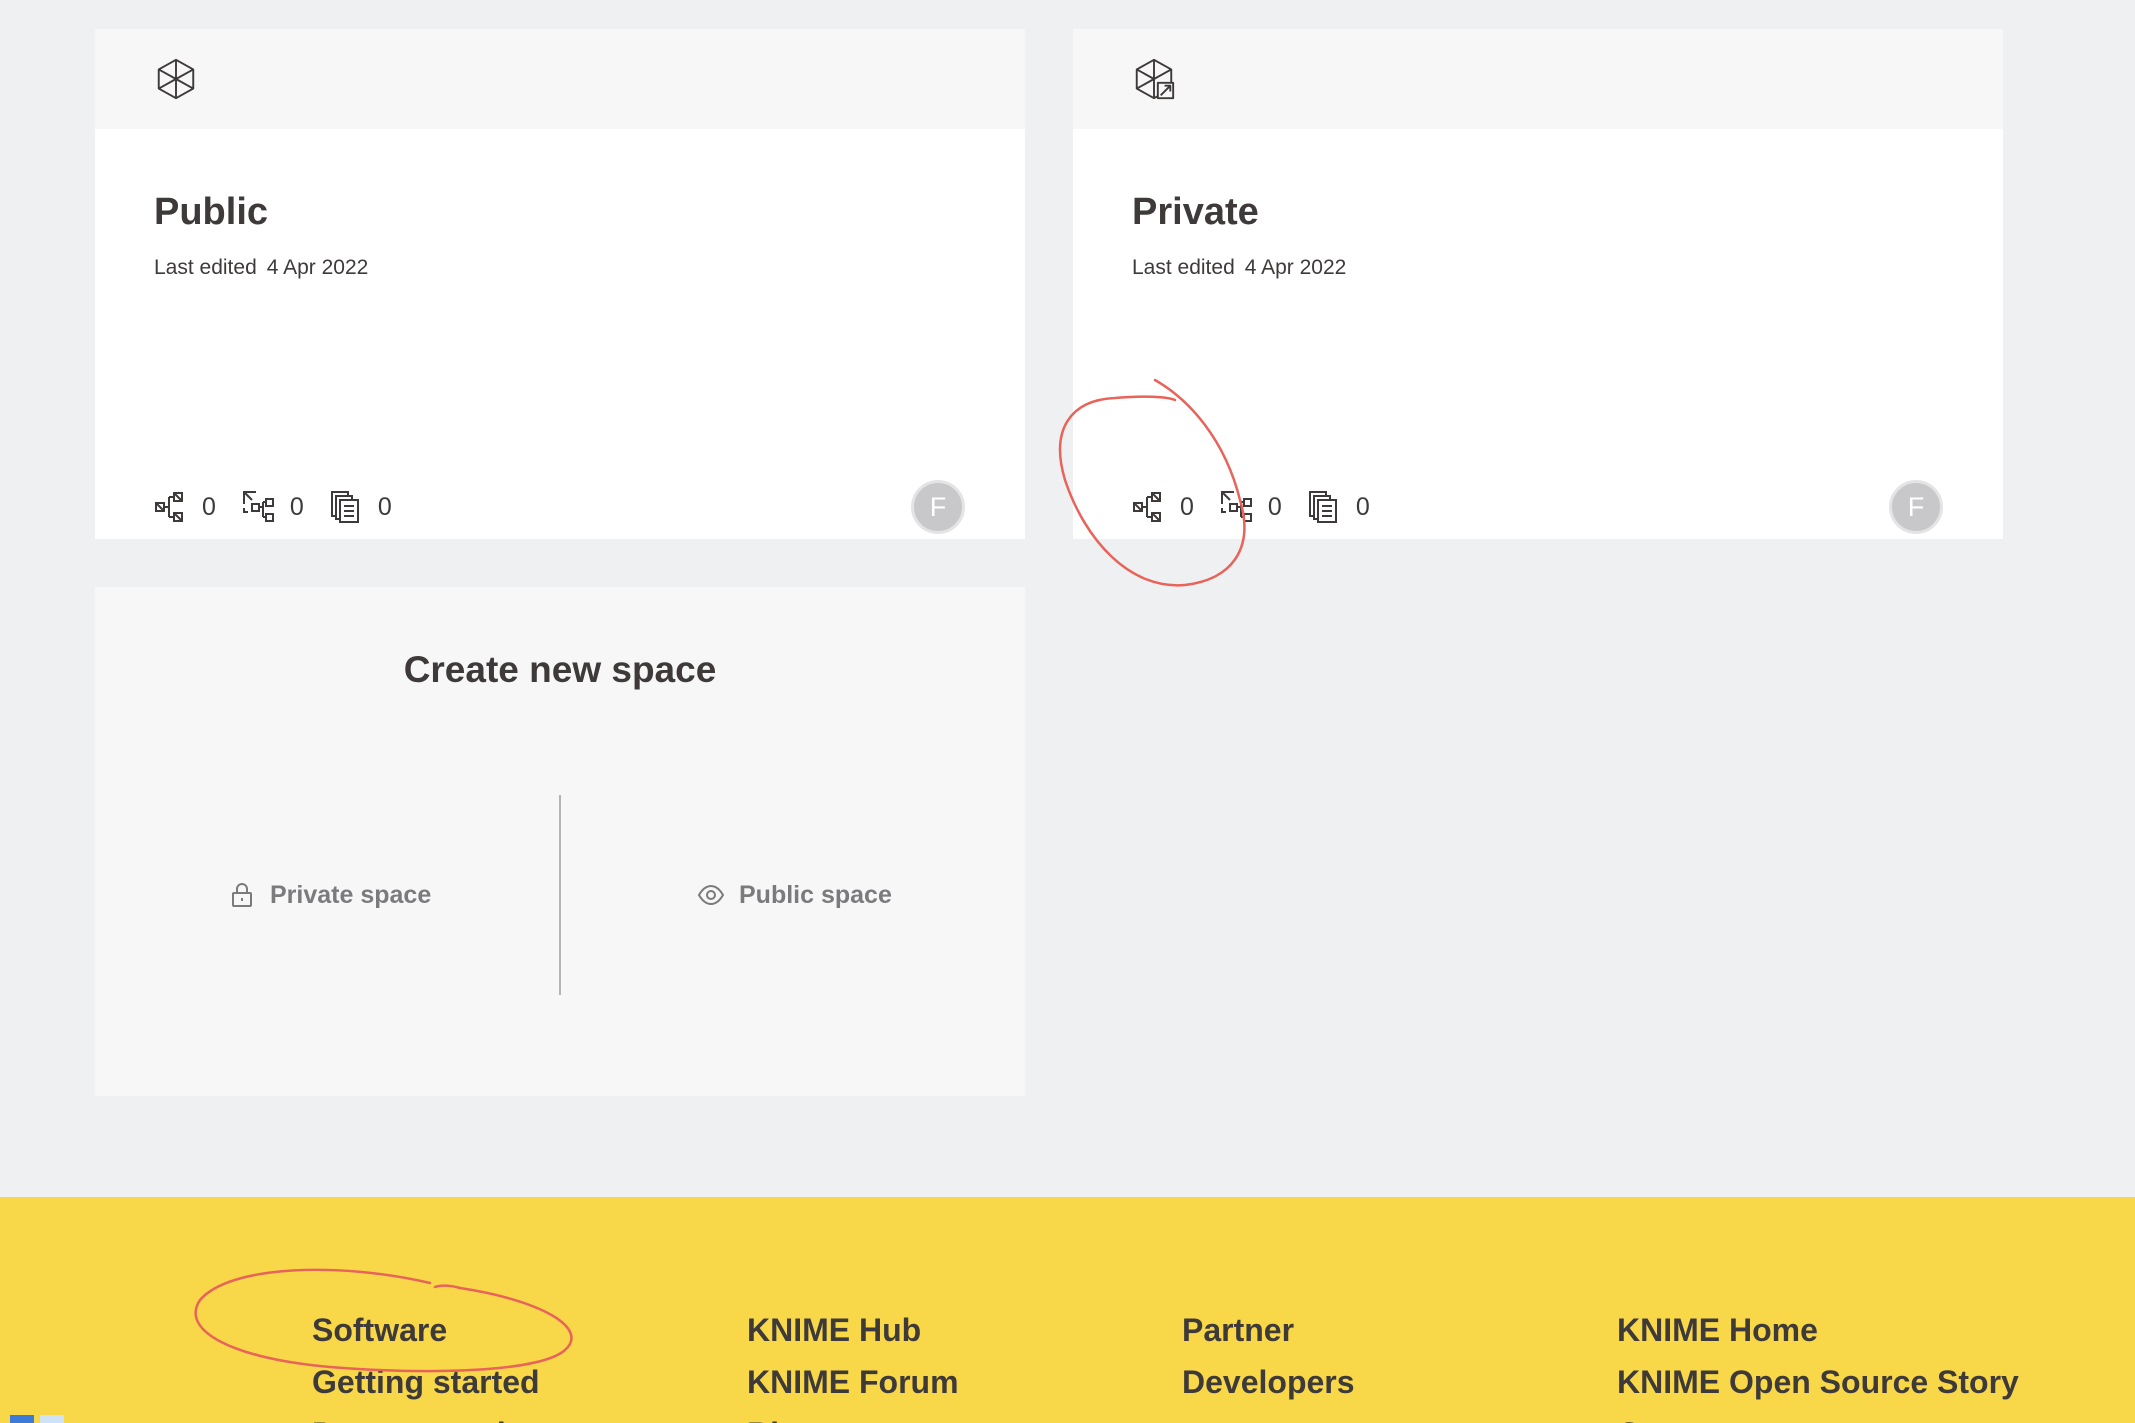 The image size is (2135, 1423). Describe the element at coordinates (1818, 1415) in the screenshot. I see `footer-link-careers: Careers` at that location.